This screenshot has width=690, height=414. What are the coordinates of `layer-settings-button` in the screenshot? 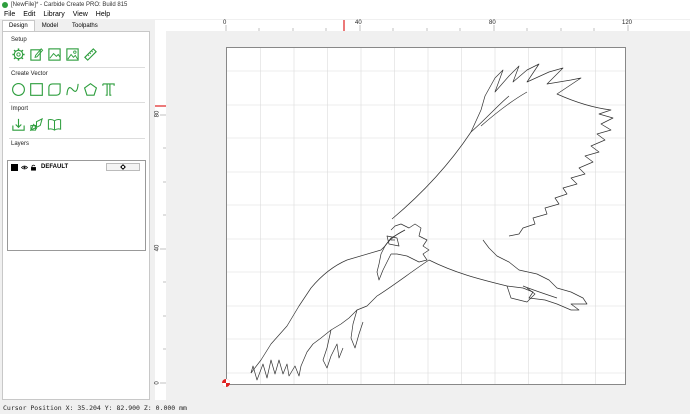 It's located at (123, 167).